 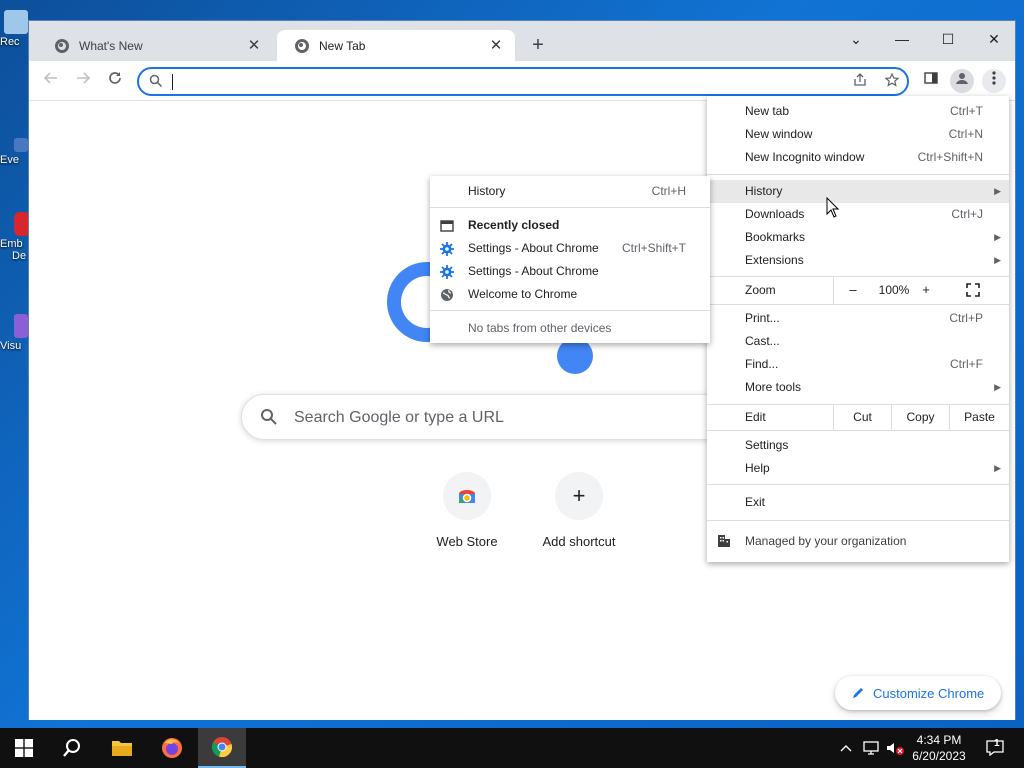 What do you see at coordinates (9, 160) in the screenshot?
I see `desktop-icon-label: Eve` at bounding box center [9, 160].